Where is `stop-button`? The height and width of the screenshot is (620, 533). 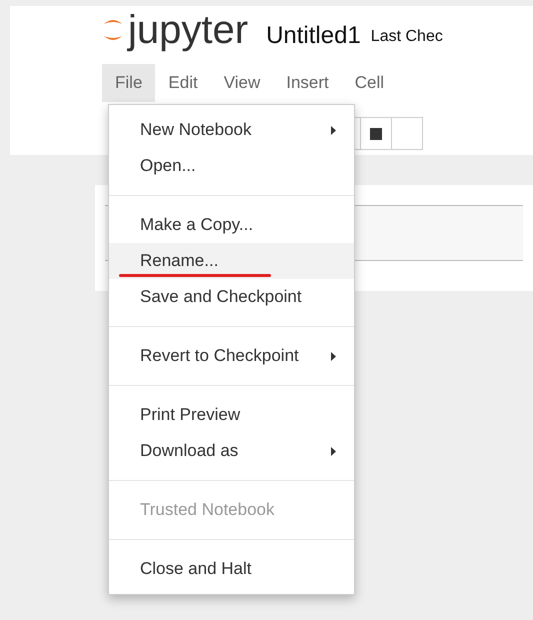
stop-button is located at coordinates (376, 133).